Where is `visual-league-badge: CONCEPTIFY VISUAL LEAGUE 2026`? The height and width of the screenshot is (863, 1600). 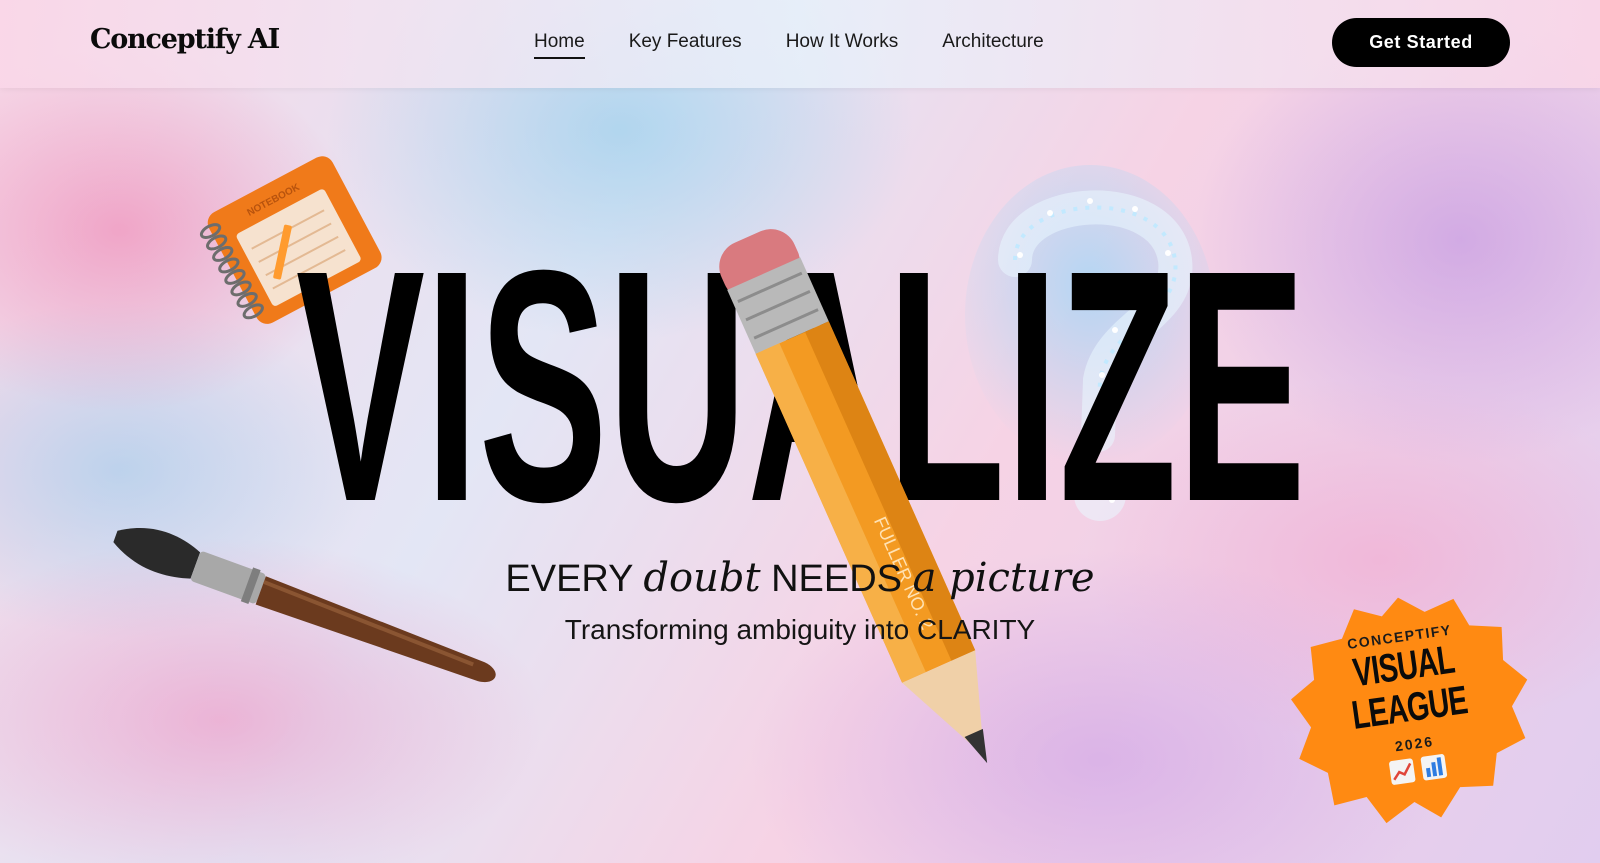
visual-league-badge: CONCEPTIFY VISUAL LEAGUE 2026 is located at coordinates (1410, 712).